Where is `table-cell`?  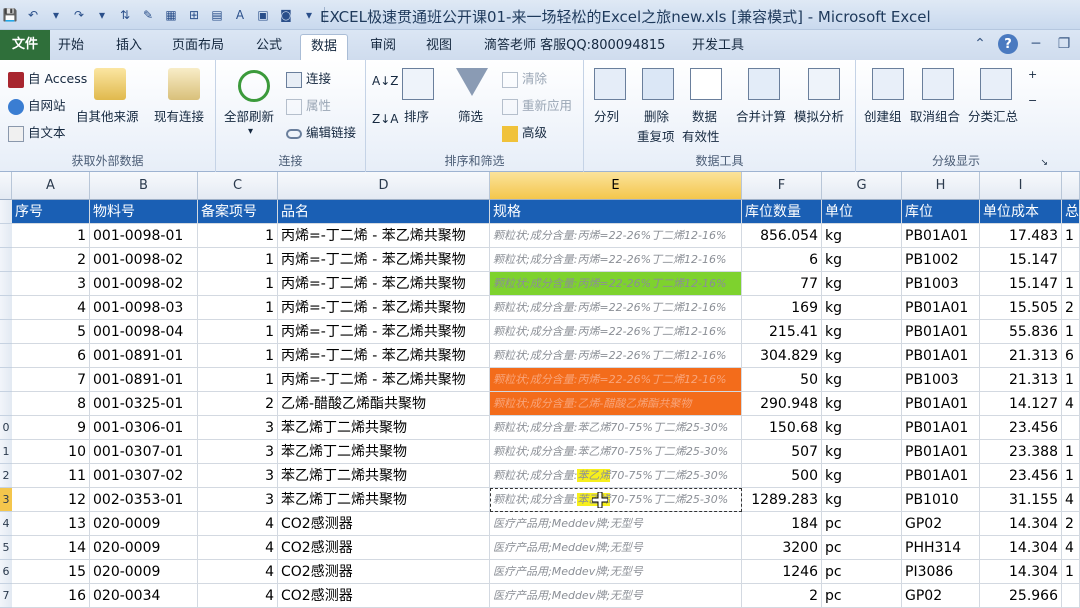 table-cell is located at coordinates (1071, 428).